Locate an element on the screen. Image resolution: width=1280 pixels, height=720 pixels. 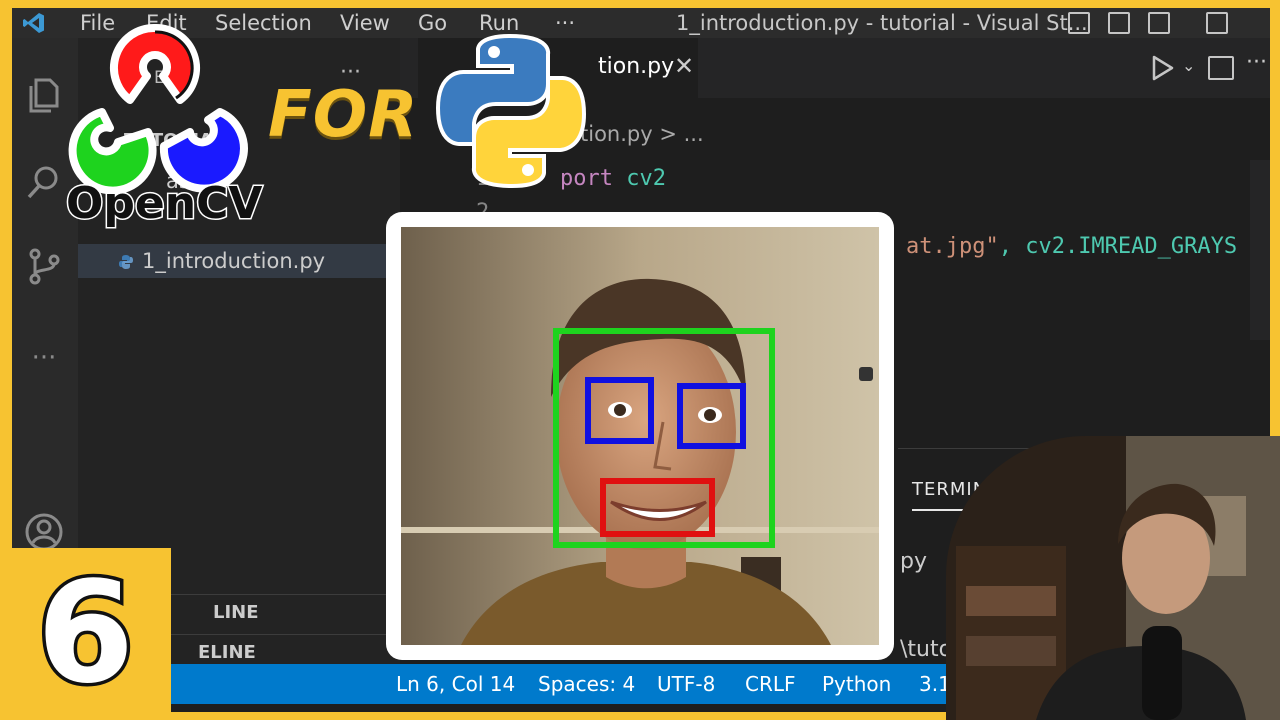
terminal-line-2: \tuto is located at coordinates (926, 649).